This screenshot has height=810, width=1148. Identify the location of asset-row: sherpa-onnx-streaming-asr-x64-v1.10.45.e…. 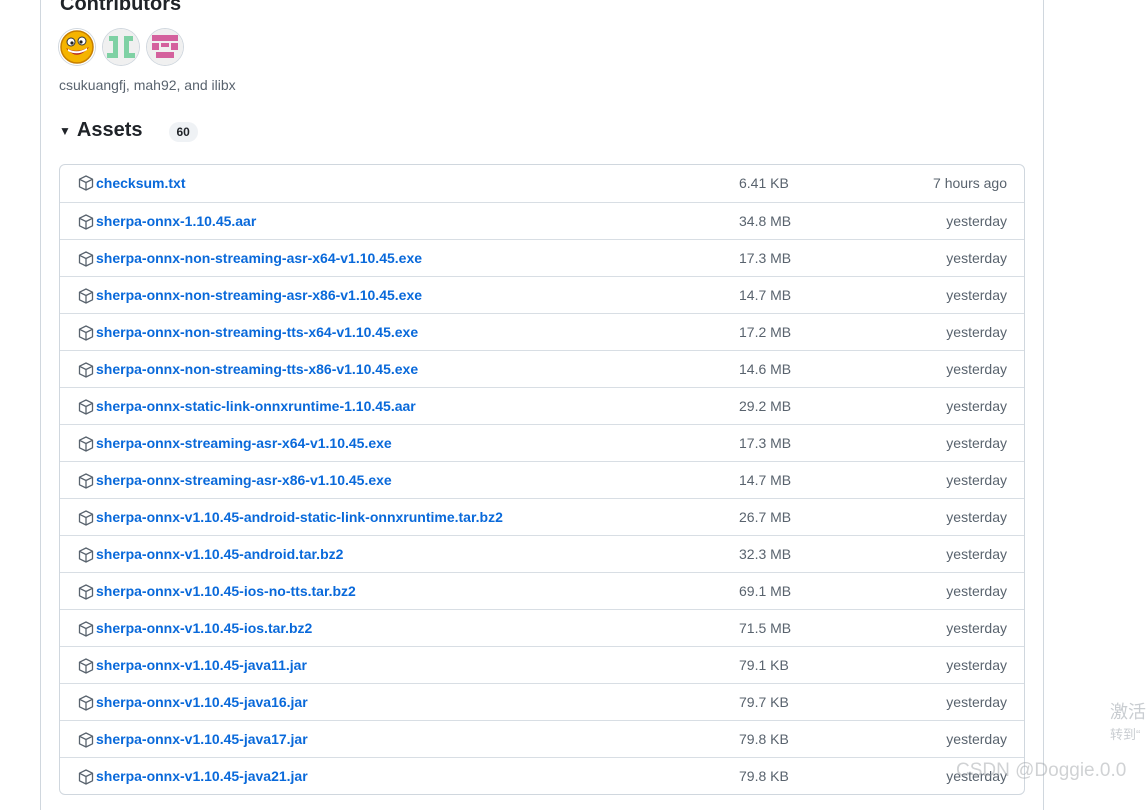
(542, 442).